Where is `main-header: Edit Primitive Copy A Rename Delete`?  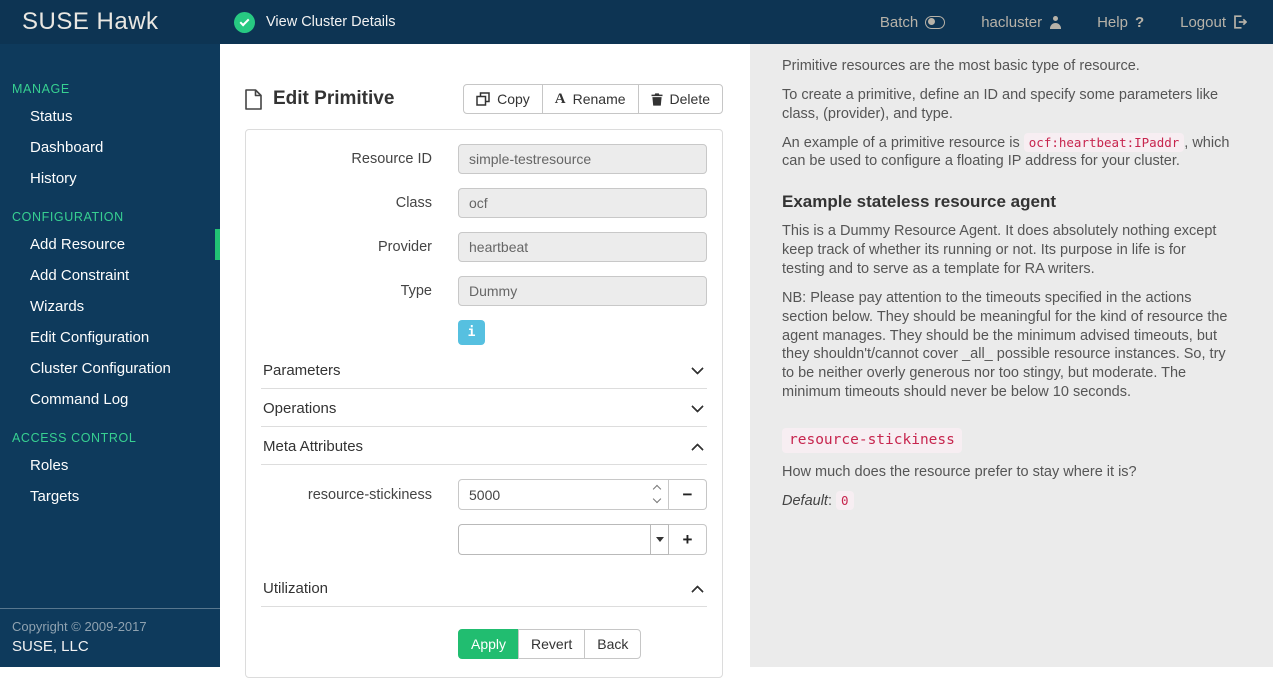 main-header: Edit Primitive Copy A Rename Delete is located at coordinates (484, 99).